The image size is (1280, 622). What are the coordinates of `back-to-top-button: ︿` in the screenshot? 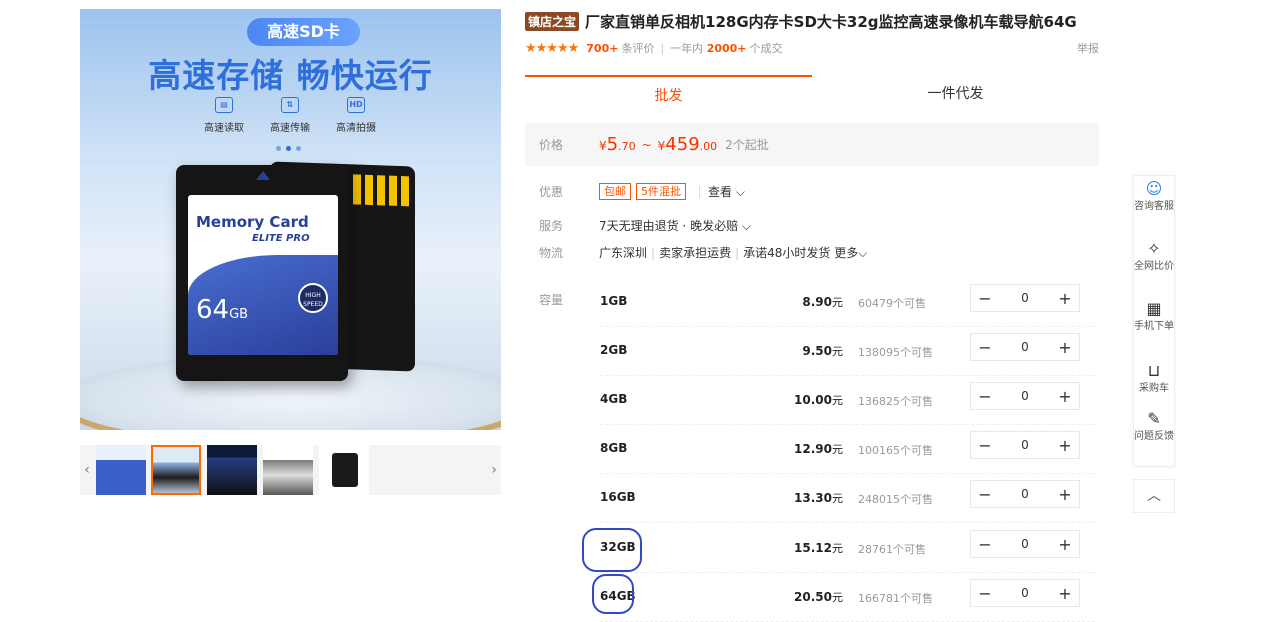 It's located at (1154, 496).